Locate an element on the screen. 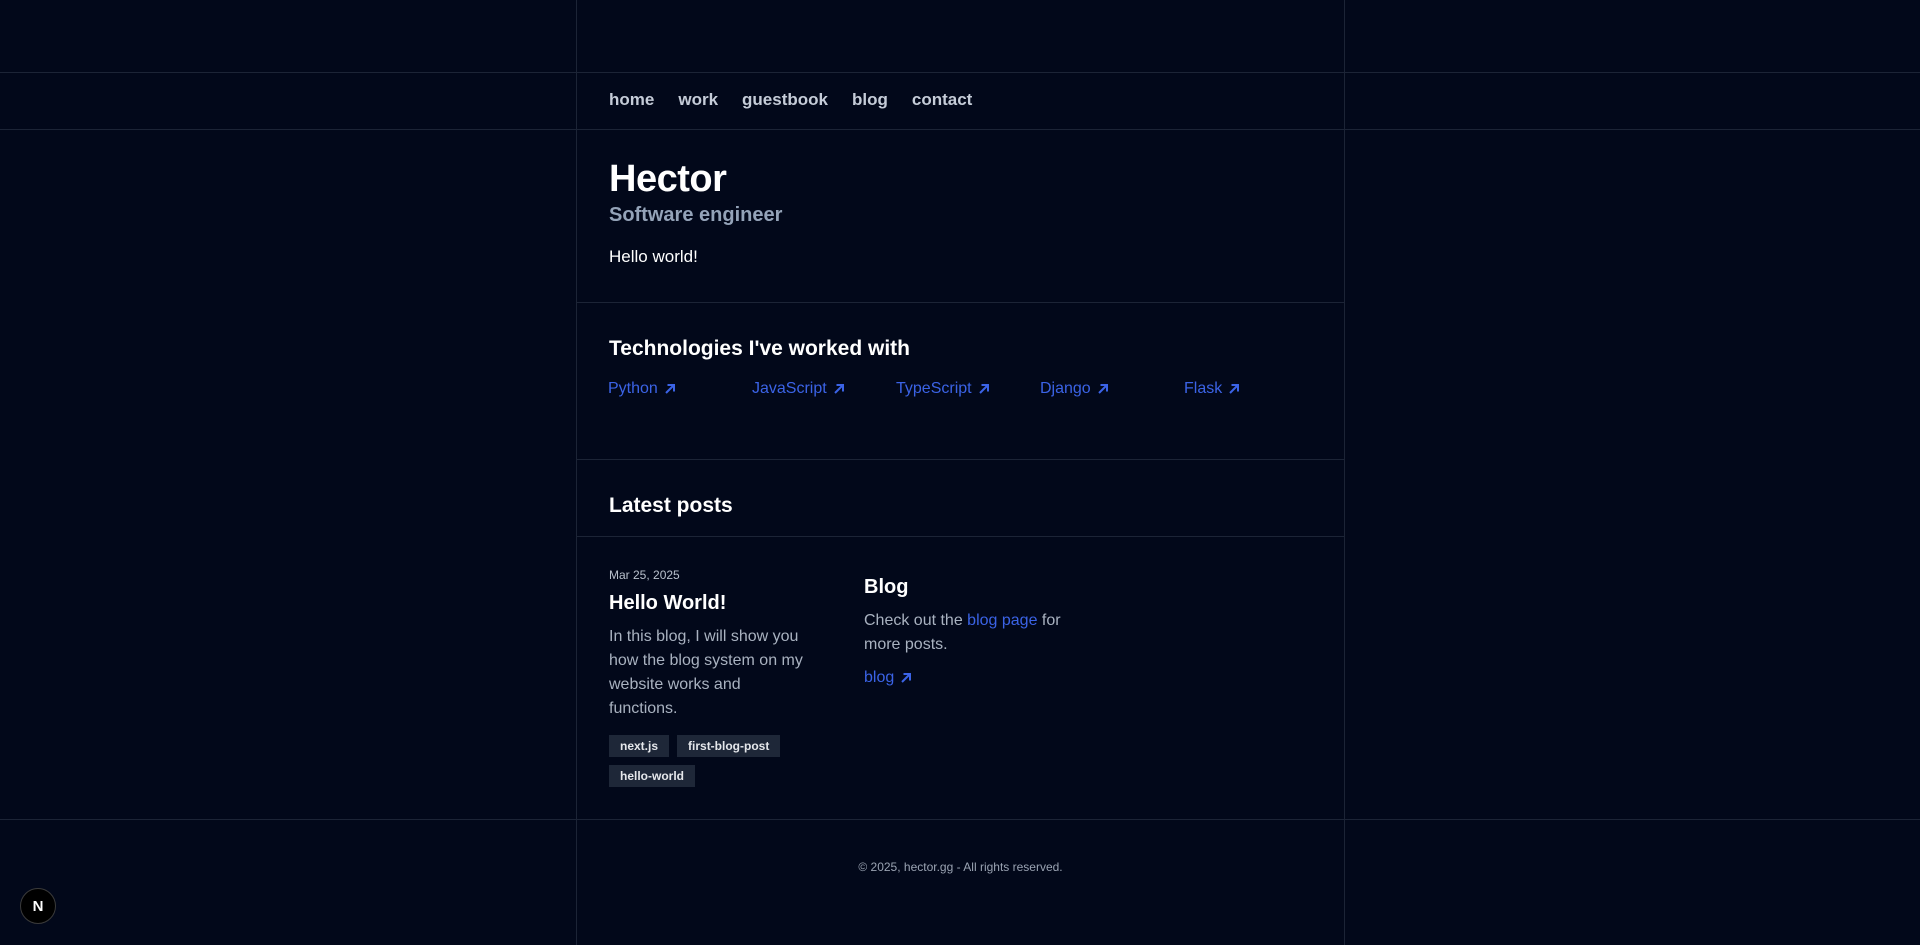  tech-label: Python is located at coordinates (633, 388).